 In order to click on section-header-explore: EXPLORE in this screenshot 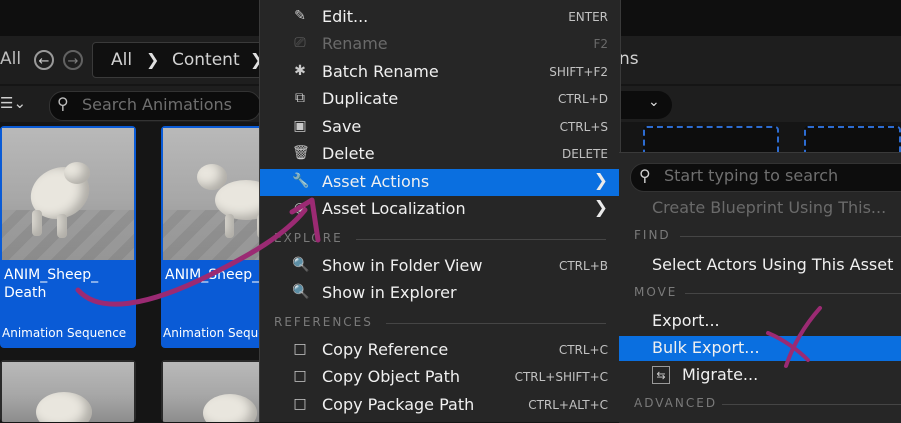, I will do `click(308, 238)`.